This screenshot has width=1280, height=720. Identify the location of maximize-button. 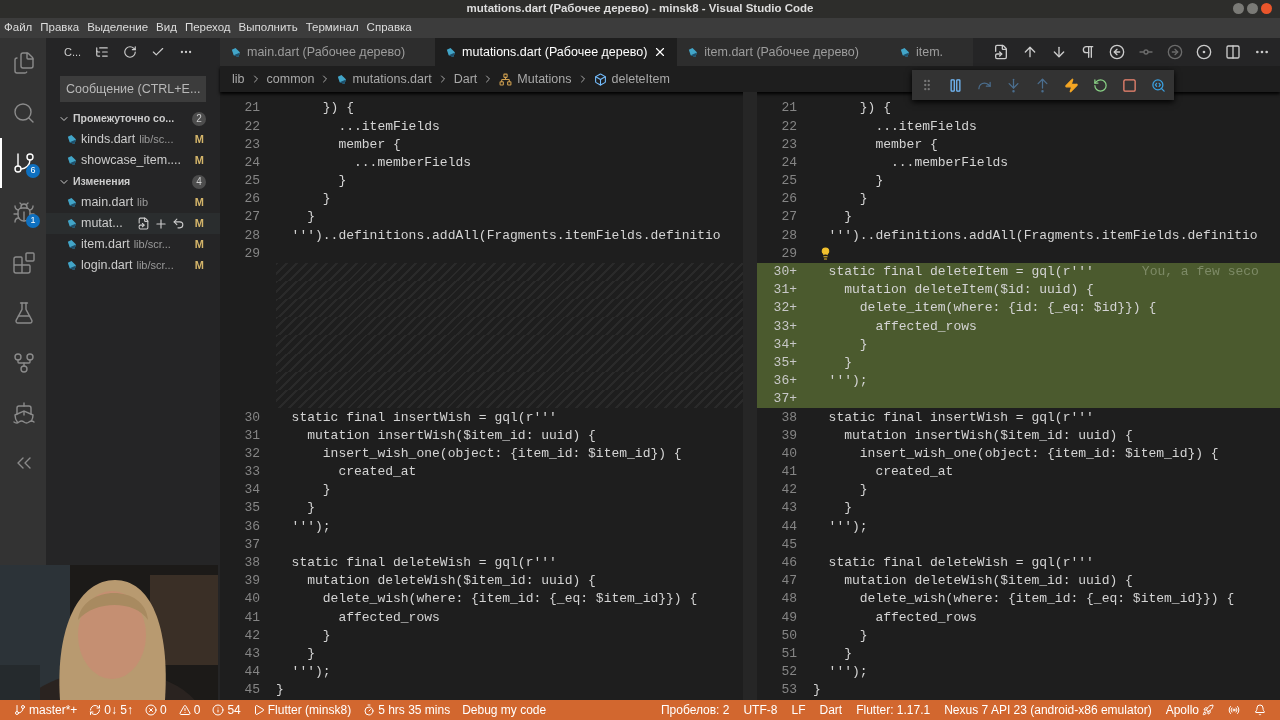
(1252, 8).